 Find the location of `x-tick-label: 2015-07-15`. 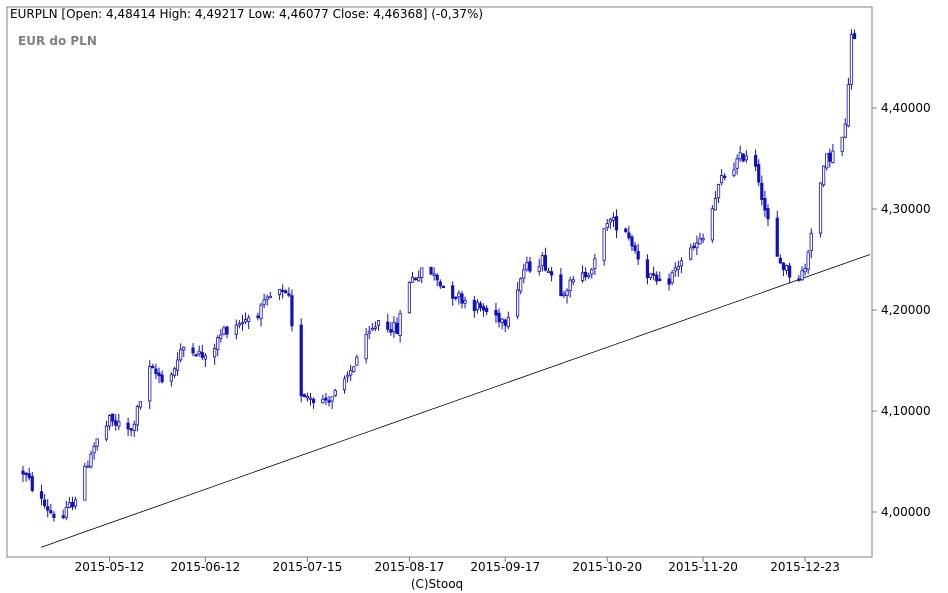

x-tick-label: 2015-07-15 is located at coordinates (308, 567).